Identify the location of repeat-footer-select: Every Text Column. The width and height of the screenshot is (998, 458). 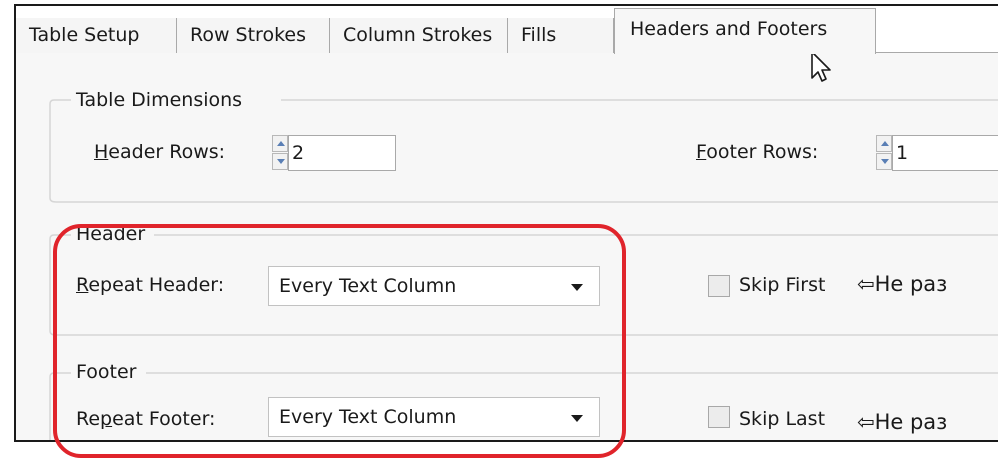
(434, 417).